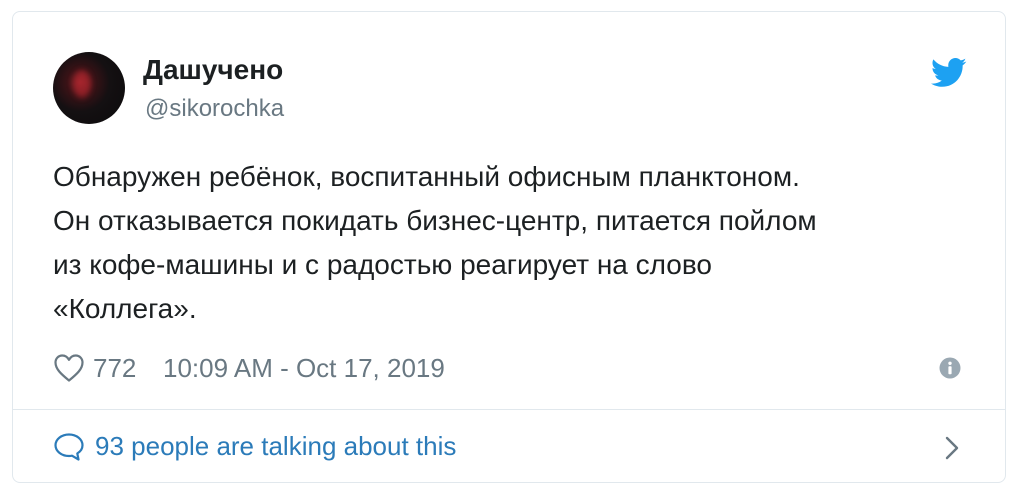 This screenshot has width=1020, height=496. Describe the element at coordinates (952, 448) in the screenshot. I see `chevron-right-icon` at that location.